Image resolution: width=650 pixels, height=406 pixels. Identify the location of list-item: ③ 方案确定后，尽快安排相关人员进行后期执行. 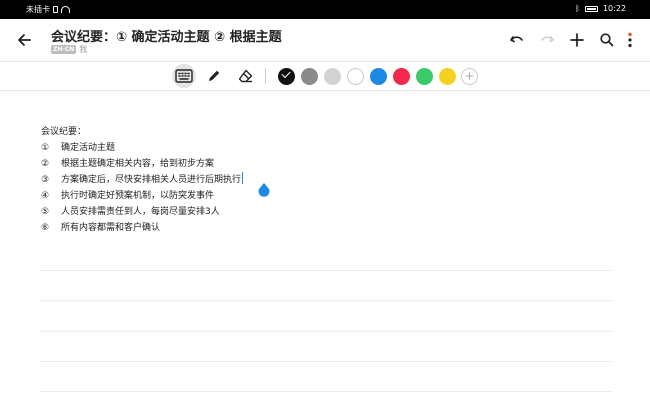
(326, 180).